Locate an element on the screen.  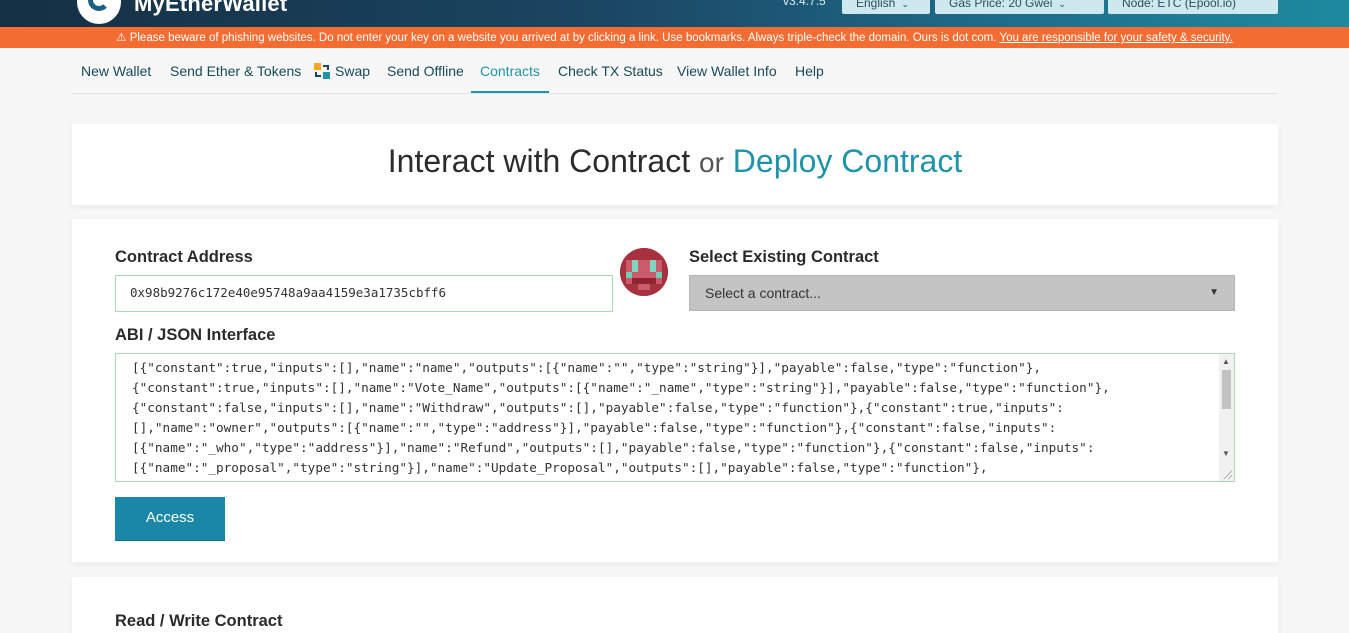
nav-send-offline: Send Offline is located at coordinates (425, 71).